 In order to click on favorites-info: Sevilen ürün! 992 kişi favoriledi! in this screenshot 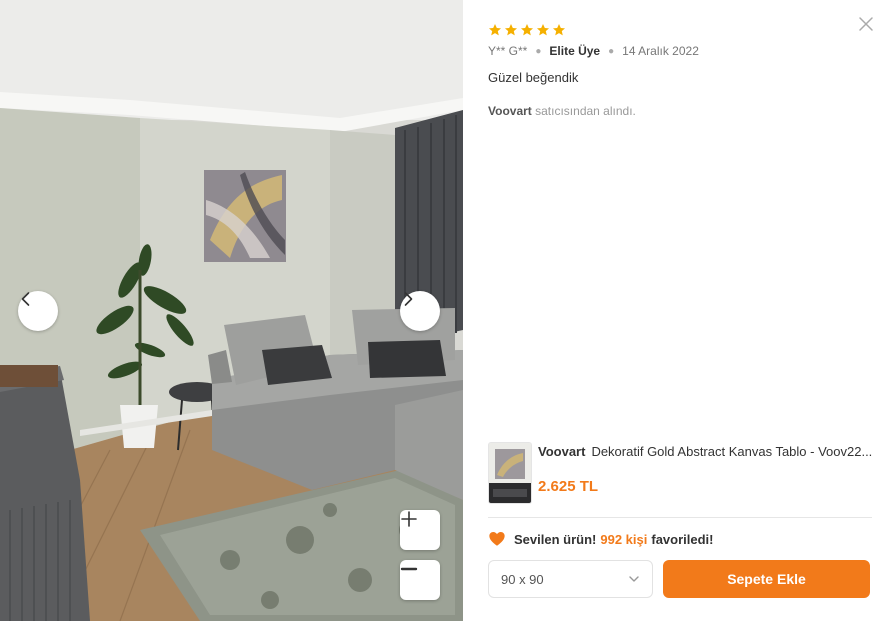, I will do `click(600, 539)`.